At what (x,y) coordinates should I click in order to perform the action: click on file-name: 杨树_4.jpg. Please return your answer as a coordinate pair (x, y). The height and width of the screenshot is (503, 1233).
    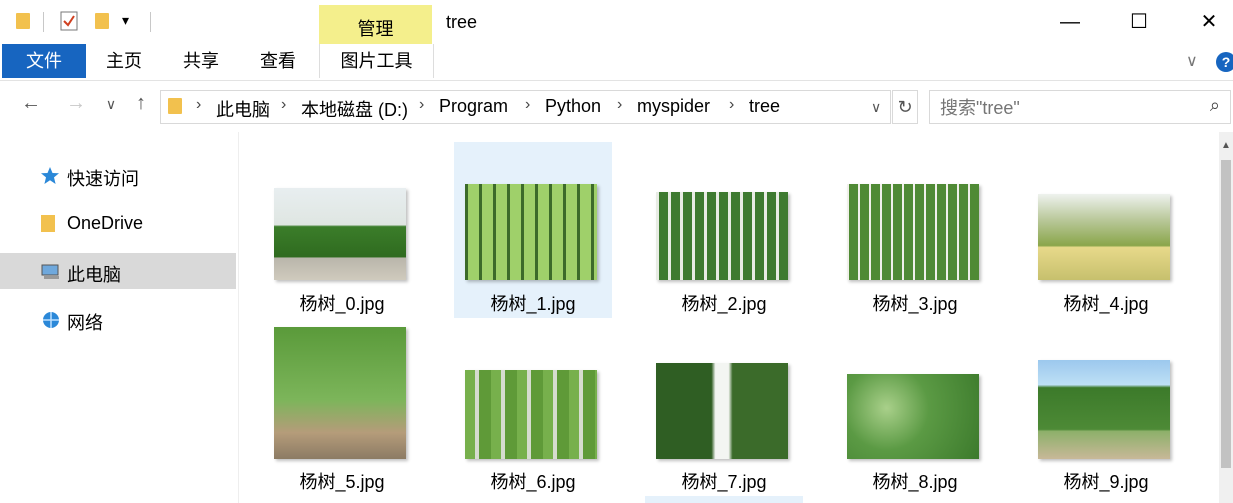
    Looking at the image, I should click on (1106, 304).